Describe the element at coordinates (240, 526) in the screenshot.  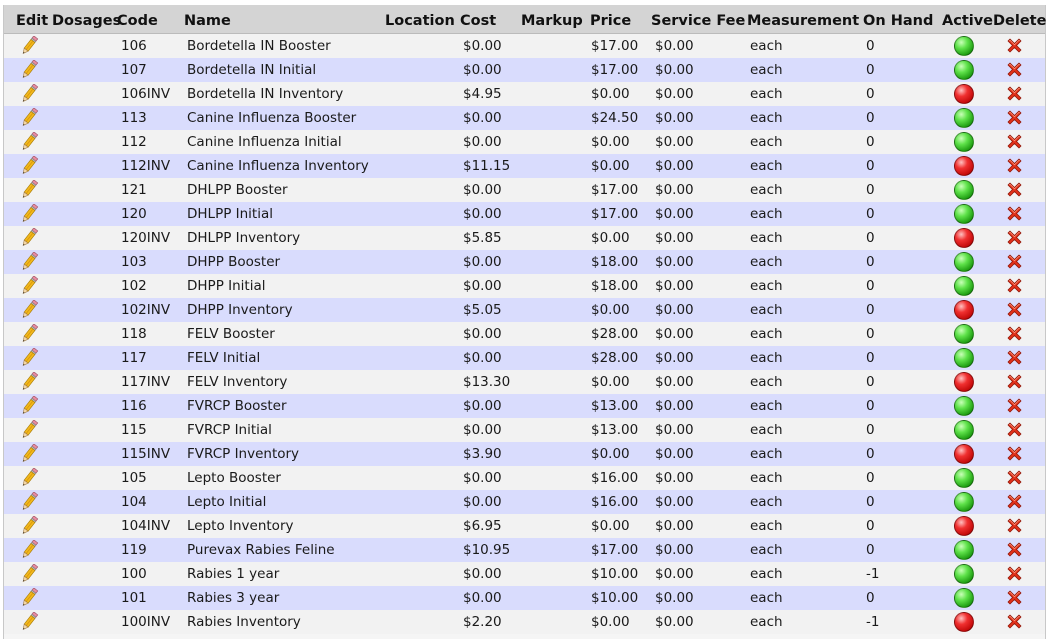
I see `cell-name: Lepto Inventory` at that location.